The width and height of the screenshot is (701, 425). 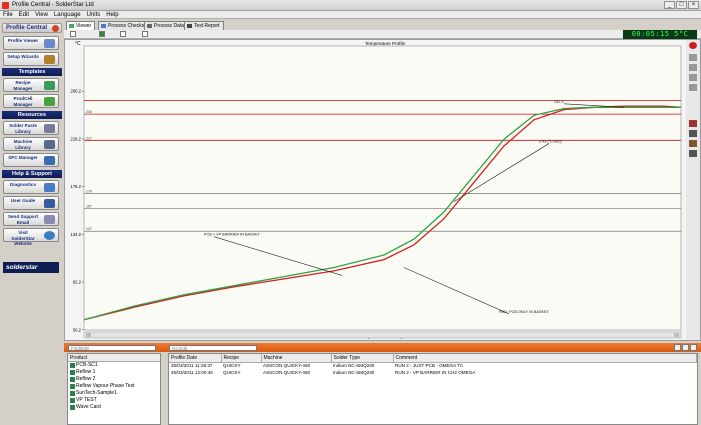 What do you see at coordinates (693, 347) in the screenshot?
I see `panel-close-button` at bounding box center [693, 347].